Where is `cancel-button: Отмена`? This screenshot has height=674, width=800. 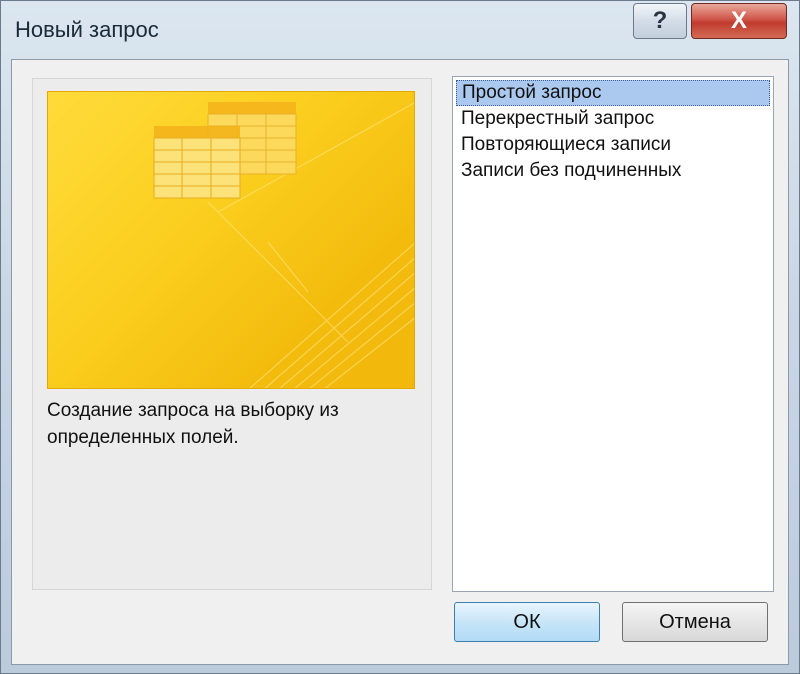 cancel-button: Отмена is located at coordinates (695, 622).